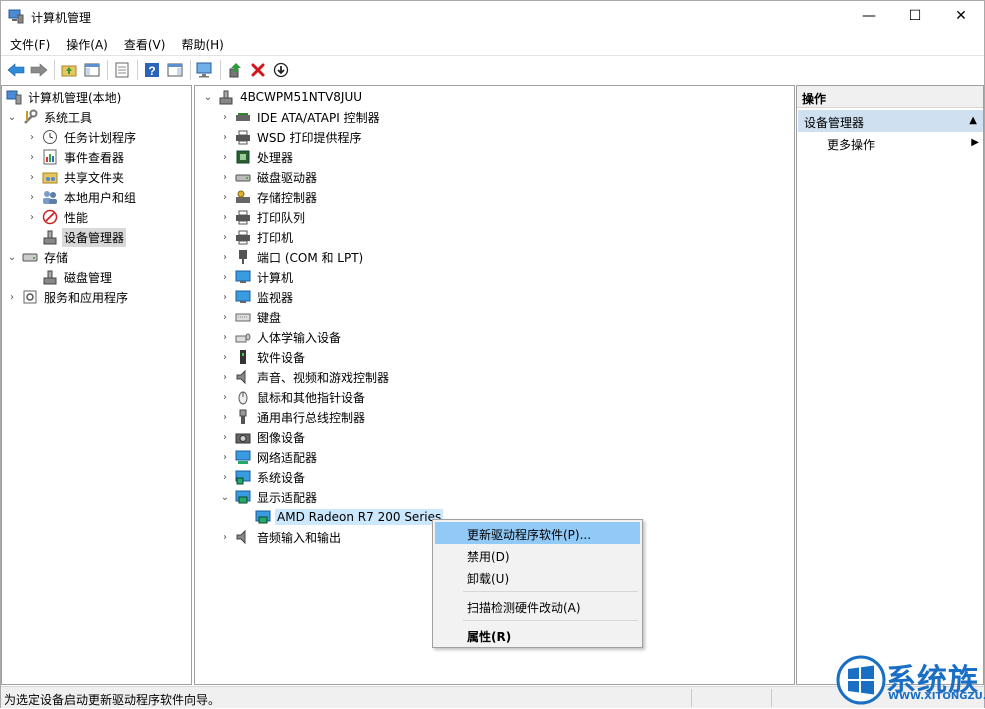 This screenshot has height=709, width=985. Describe the element at coordinates (58, 217) in the screenshot. I see `tree-item-performance: › 性能` at that location.